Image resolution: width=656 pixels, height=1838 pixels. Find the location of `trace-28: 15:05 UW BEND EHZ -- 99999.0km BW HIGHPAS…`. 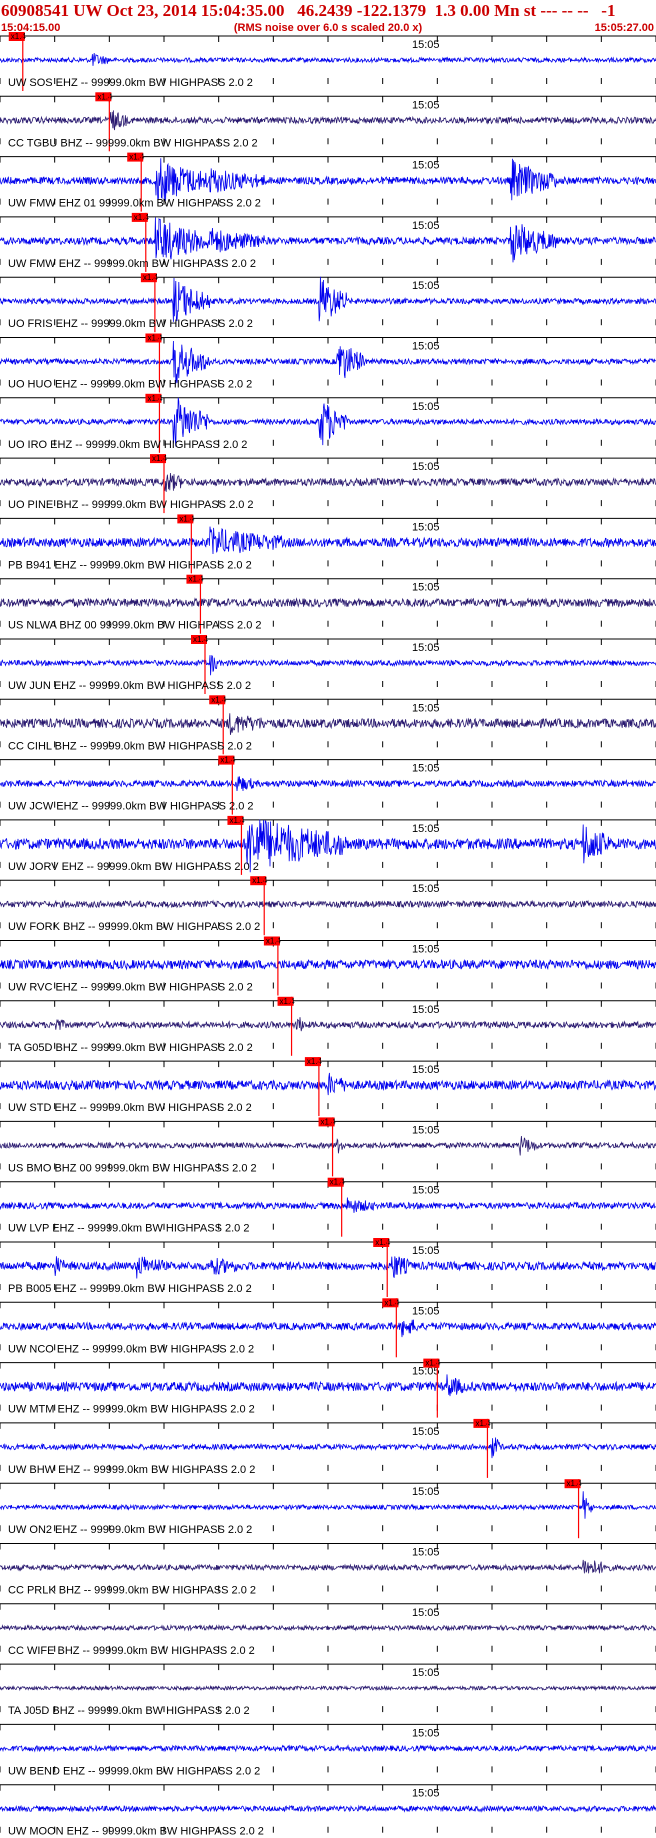

trace-28: 15:05 UW BEND EHZ -- 99999.0km BW HIGHPAS… is located at coordinates (328, 1750).